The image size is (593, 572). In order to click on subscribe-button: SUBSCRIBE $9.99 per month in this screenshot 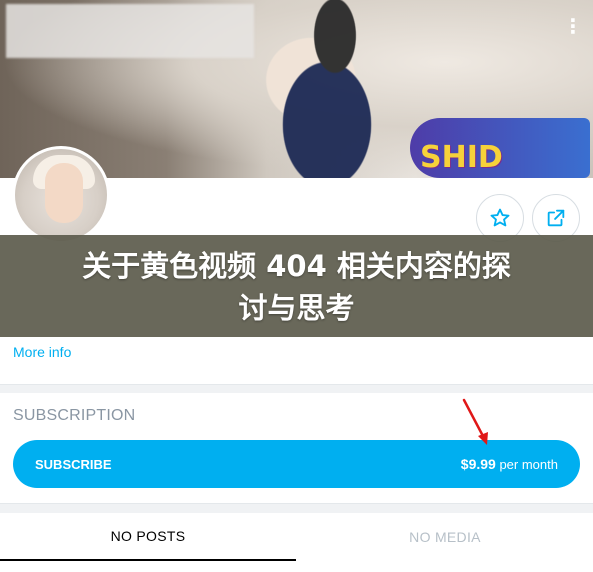, I will do `click(296, 464)`.